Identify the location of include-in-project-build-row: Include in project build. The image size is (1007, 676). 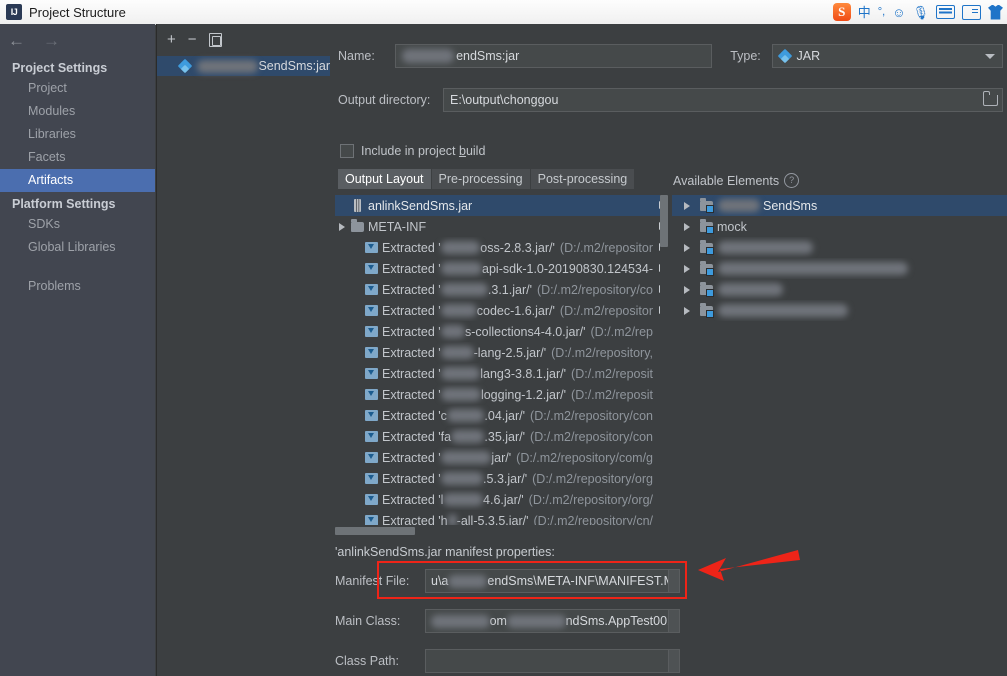
(412, 151).